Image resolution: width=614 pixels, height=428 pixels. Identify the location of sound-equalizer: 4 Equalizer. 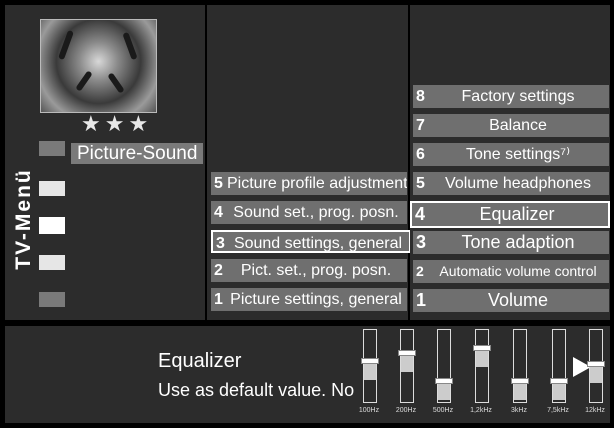
(510, 214).